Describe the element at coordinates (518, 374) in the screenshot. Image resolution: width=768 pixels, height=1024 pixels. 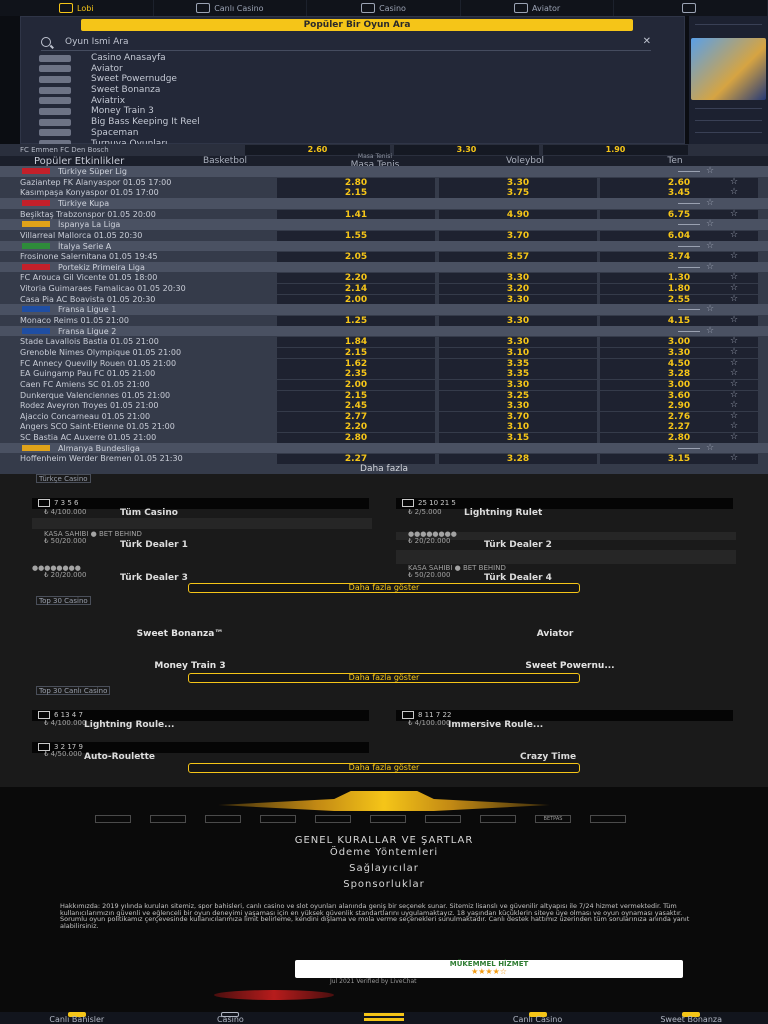
I see `odd-button: 3.35` at that location.